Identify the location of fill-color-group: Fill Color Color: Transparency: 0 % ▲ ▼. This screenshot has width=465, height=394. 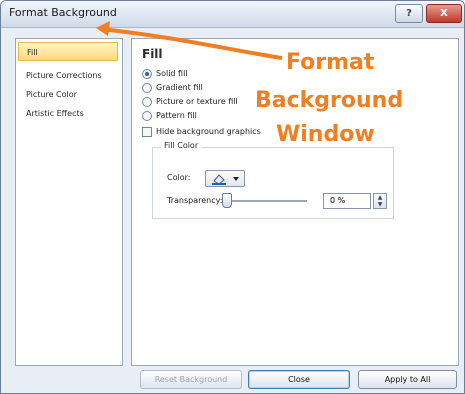
(273, 180).